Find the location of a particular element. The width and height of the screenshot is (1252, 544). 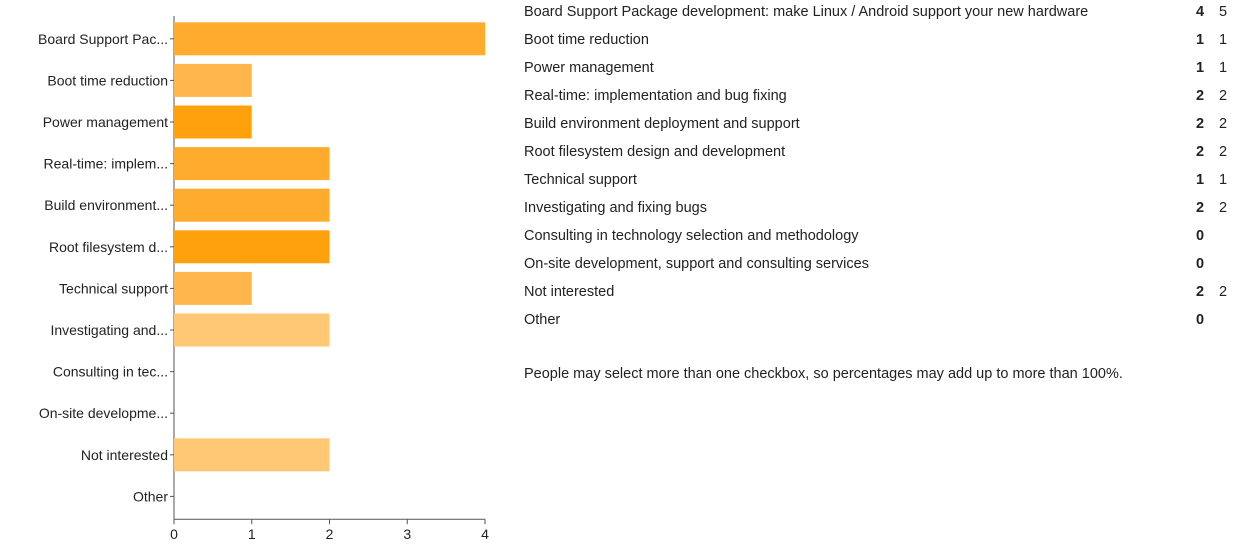

result-count: 4 is located at coordinates (1200, 12).